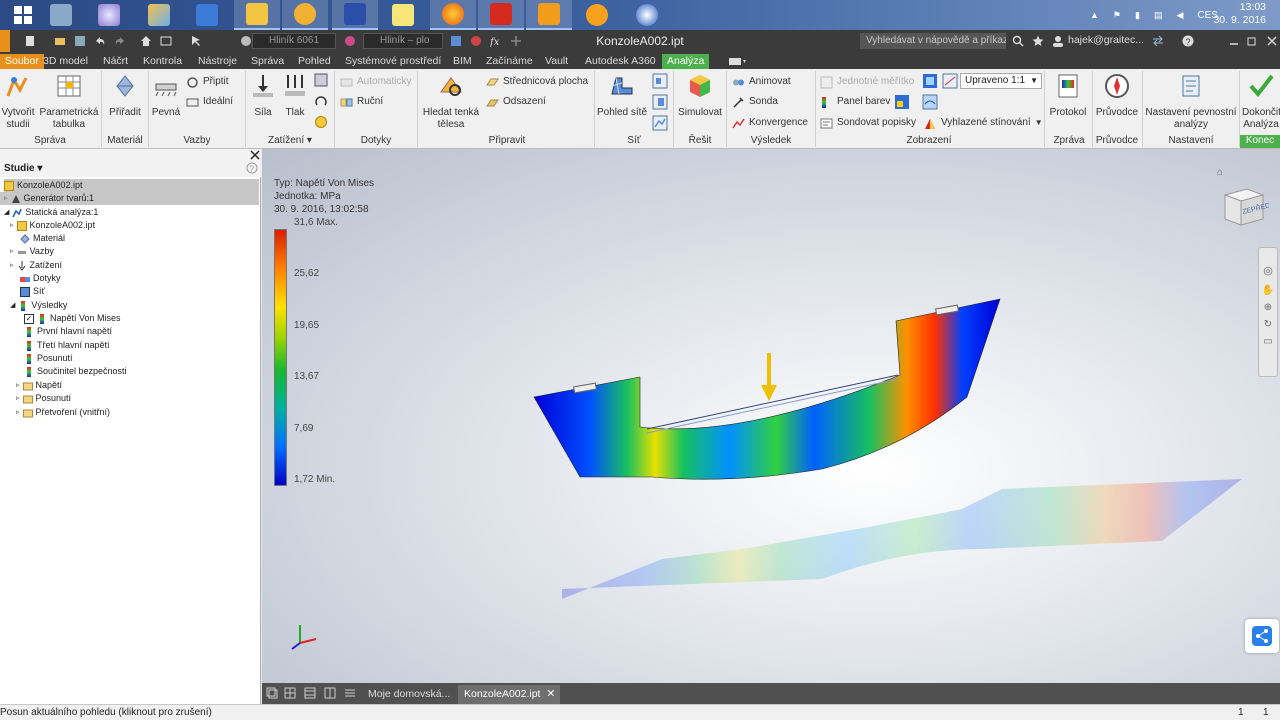  Describe the element at coordinates (42, 238) in the screenshot. I see `tree-item-material: Materiál` at that location.